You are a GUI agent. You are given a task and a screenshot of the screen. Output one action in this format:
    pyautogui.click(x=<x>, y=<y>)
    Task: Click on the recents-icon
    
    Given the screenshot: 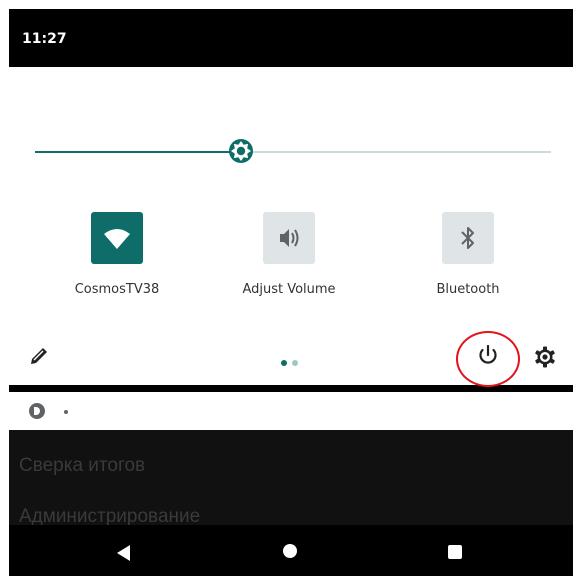 What is the action you would take?
    pyautogui.click(x=455, y=552)
    